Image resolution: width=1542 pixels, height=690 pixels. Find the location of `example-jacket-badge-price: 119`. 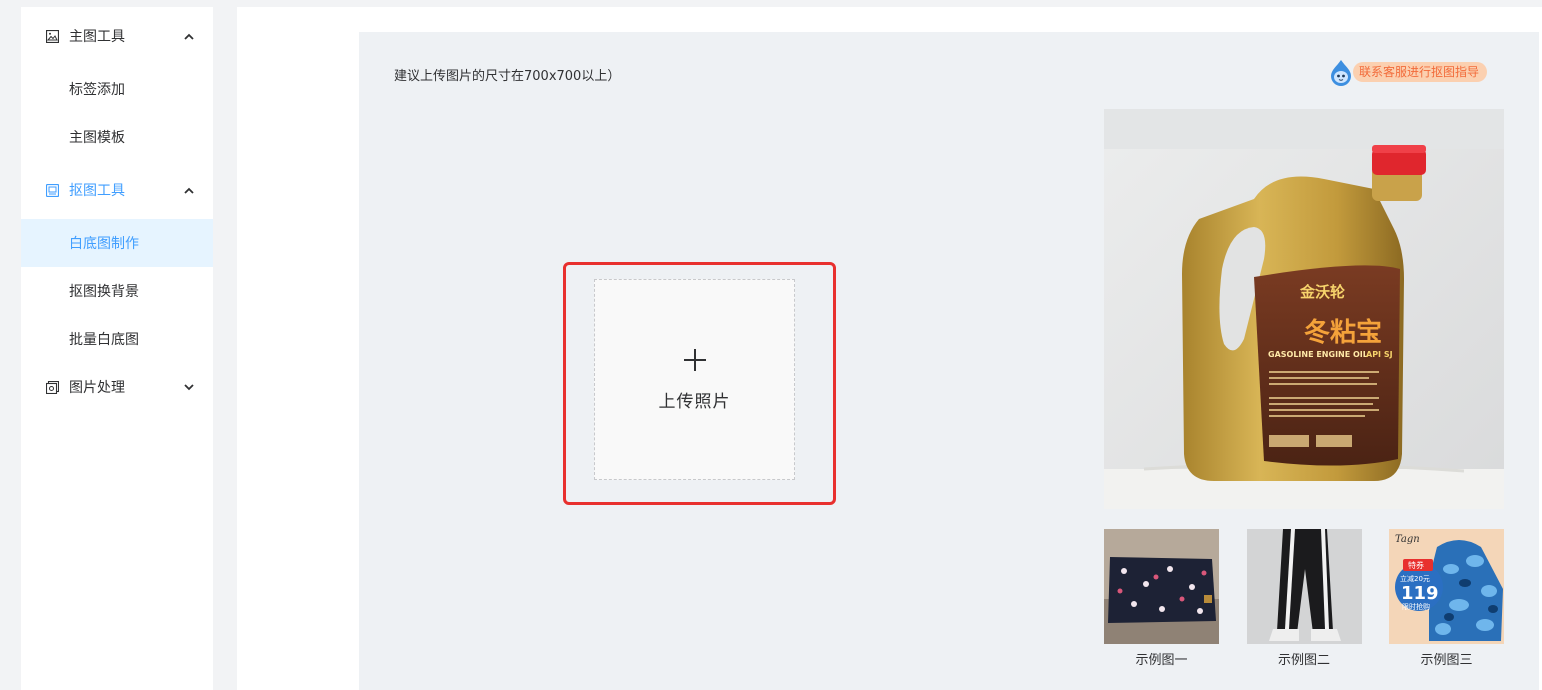

example-jacket-badge-price: 119 is located at coordinates (1420, 593).